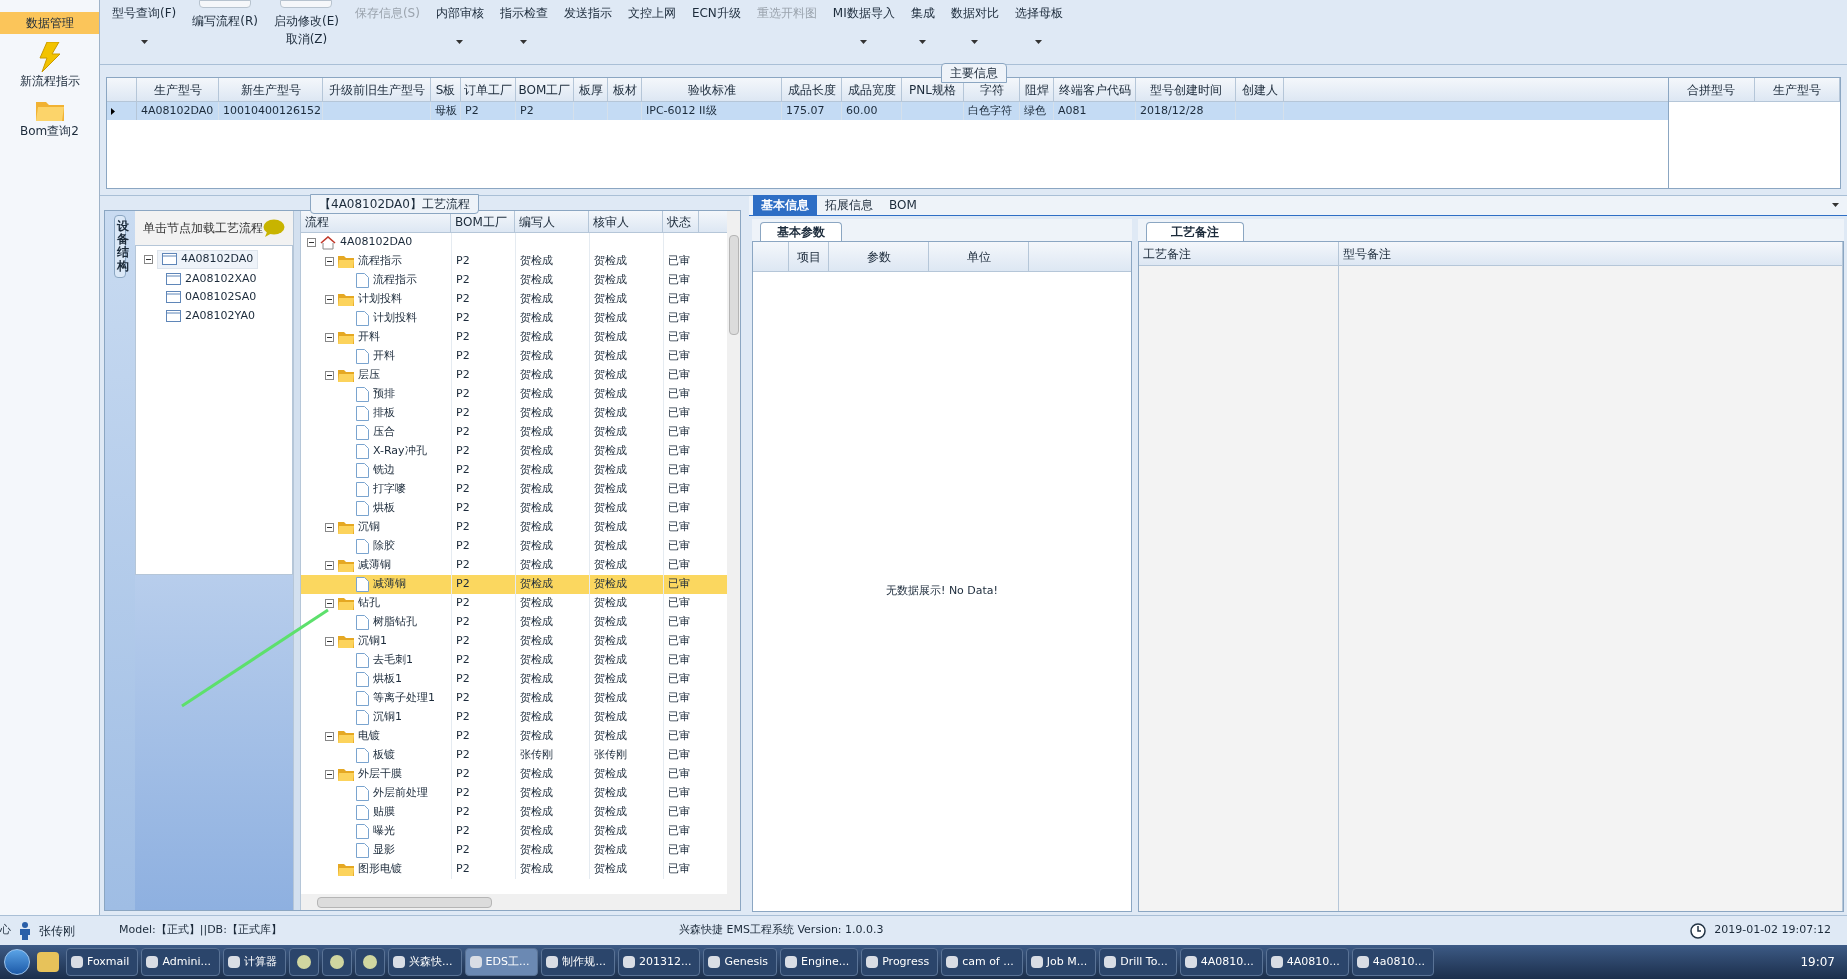 The height and width of the screenshot is (979, 1847). Describe the element at coordinates (520, 902) in the screenshot. I see `horizontal-scrollbar` at that location.